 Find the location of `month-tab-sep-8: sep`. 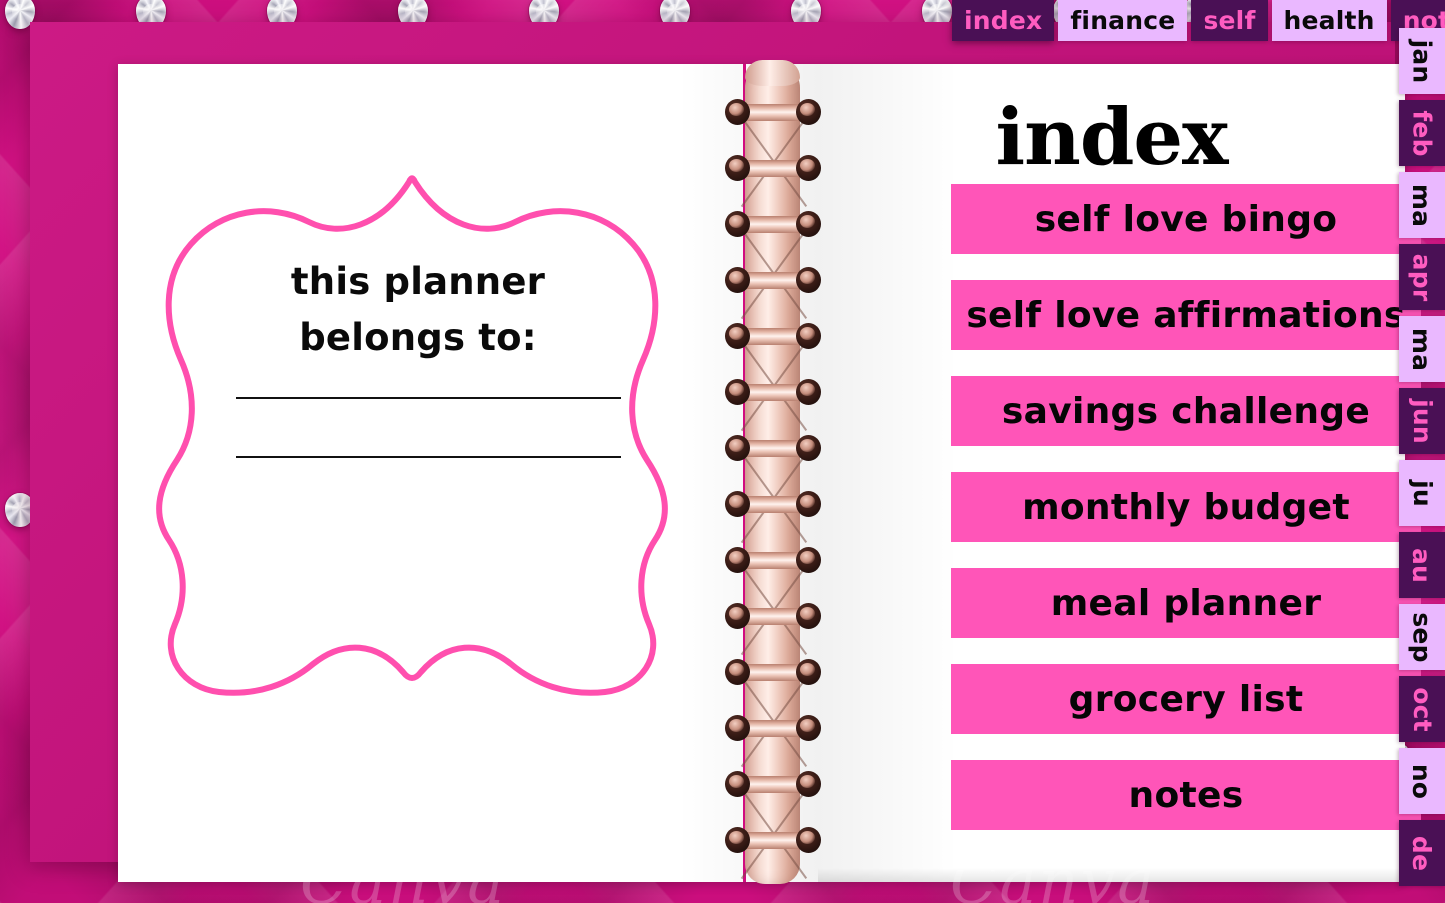

month-tab-sep-8: sep is located at coordinates (1422, 637).